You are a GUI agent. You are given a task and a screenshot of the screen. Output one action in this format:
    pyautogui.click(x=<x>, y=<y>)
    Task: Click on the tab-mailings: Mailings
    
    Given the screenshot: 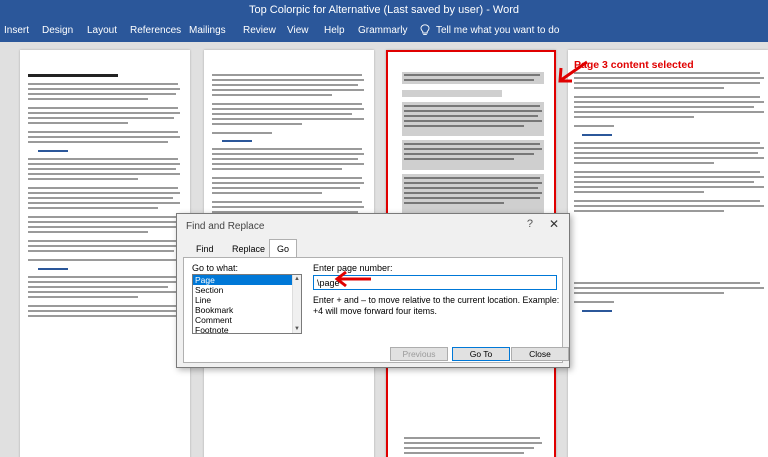 What is the action you would take?
    pyautogui.click(x=207, y=31)
    